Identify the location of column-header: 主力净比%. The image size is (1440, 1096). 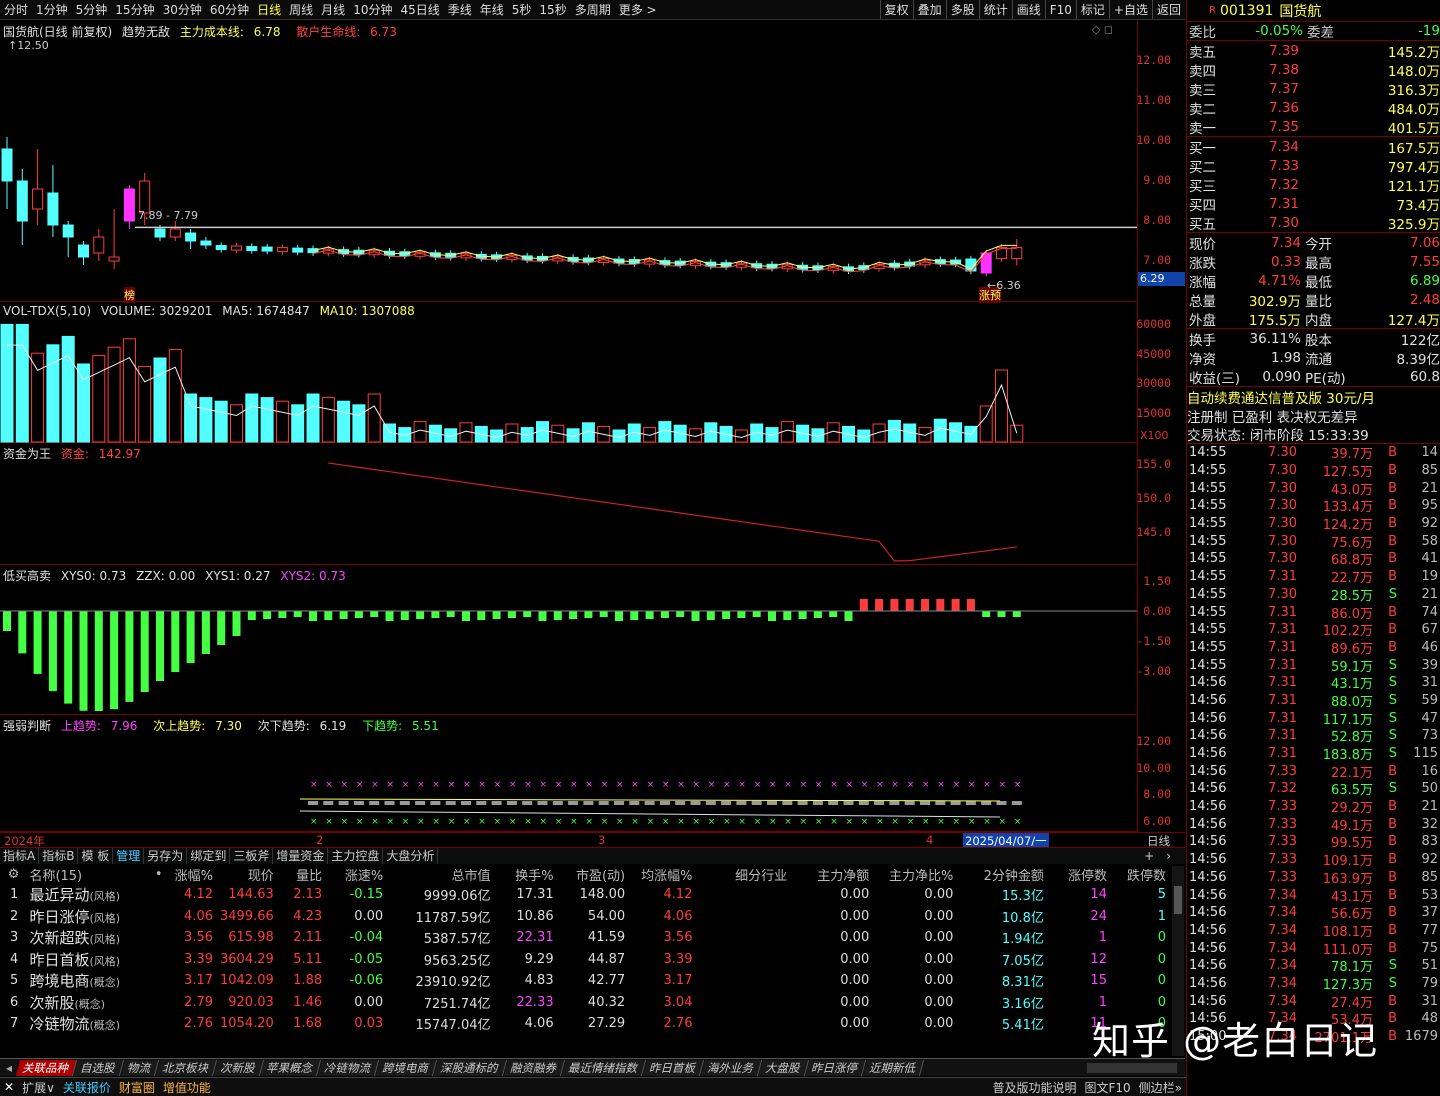
(915, 874).